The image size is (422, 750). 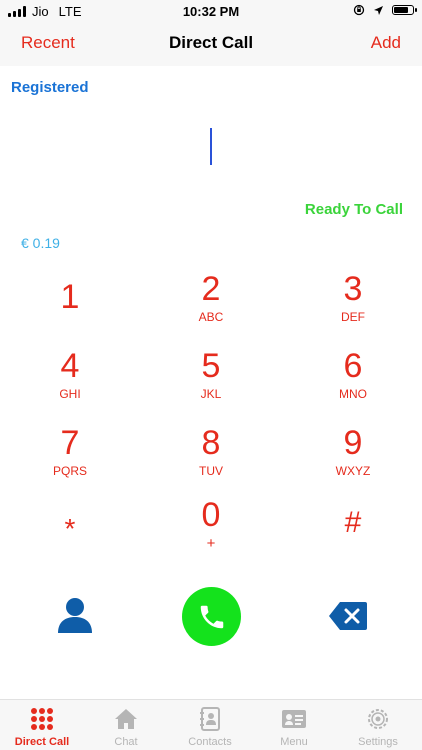 I want to click on key-5: 5 JKL, so click(x=211, y=382).